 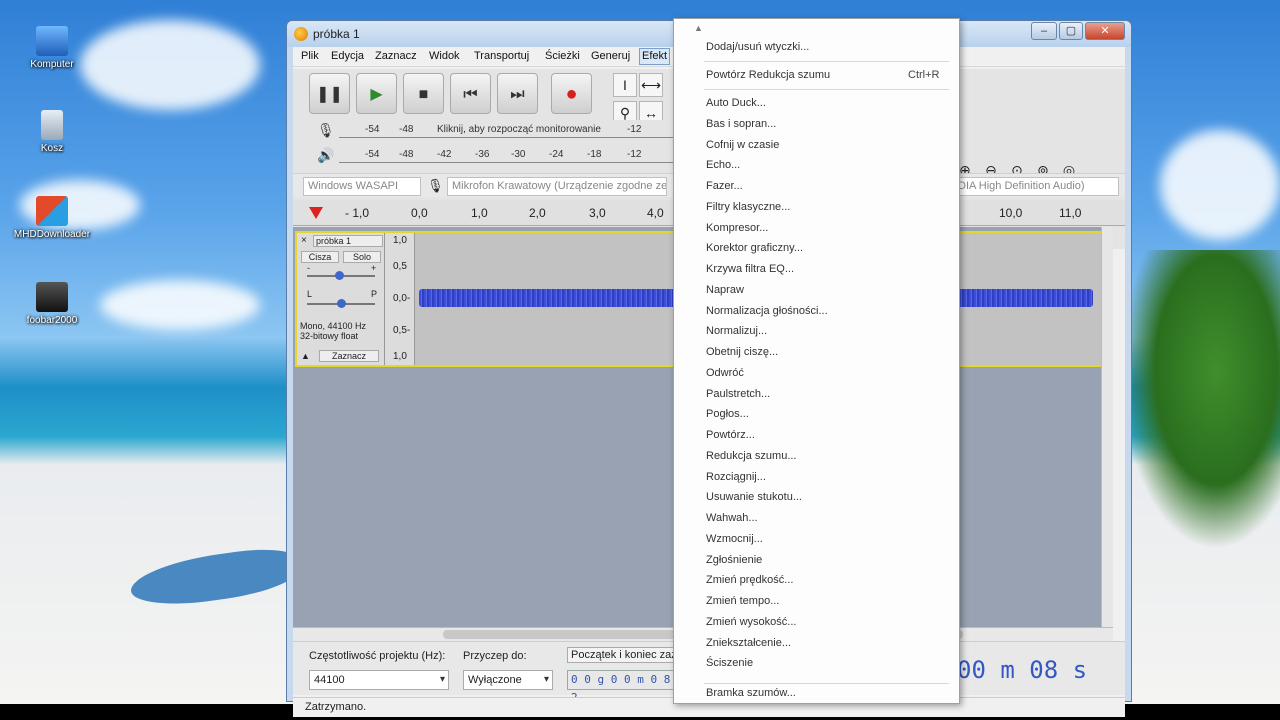 What do you see at coordinates (742, 145) in the screenshot?
I see `menu-item-effect: Cofnij w czasie` at bounding box center [742, 145].